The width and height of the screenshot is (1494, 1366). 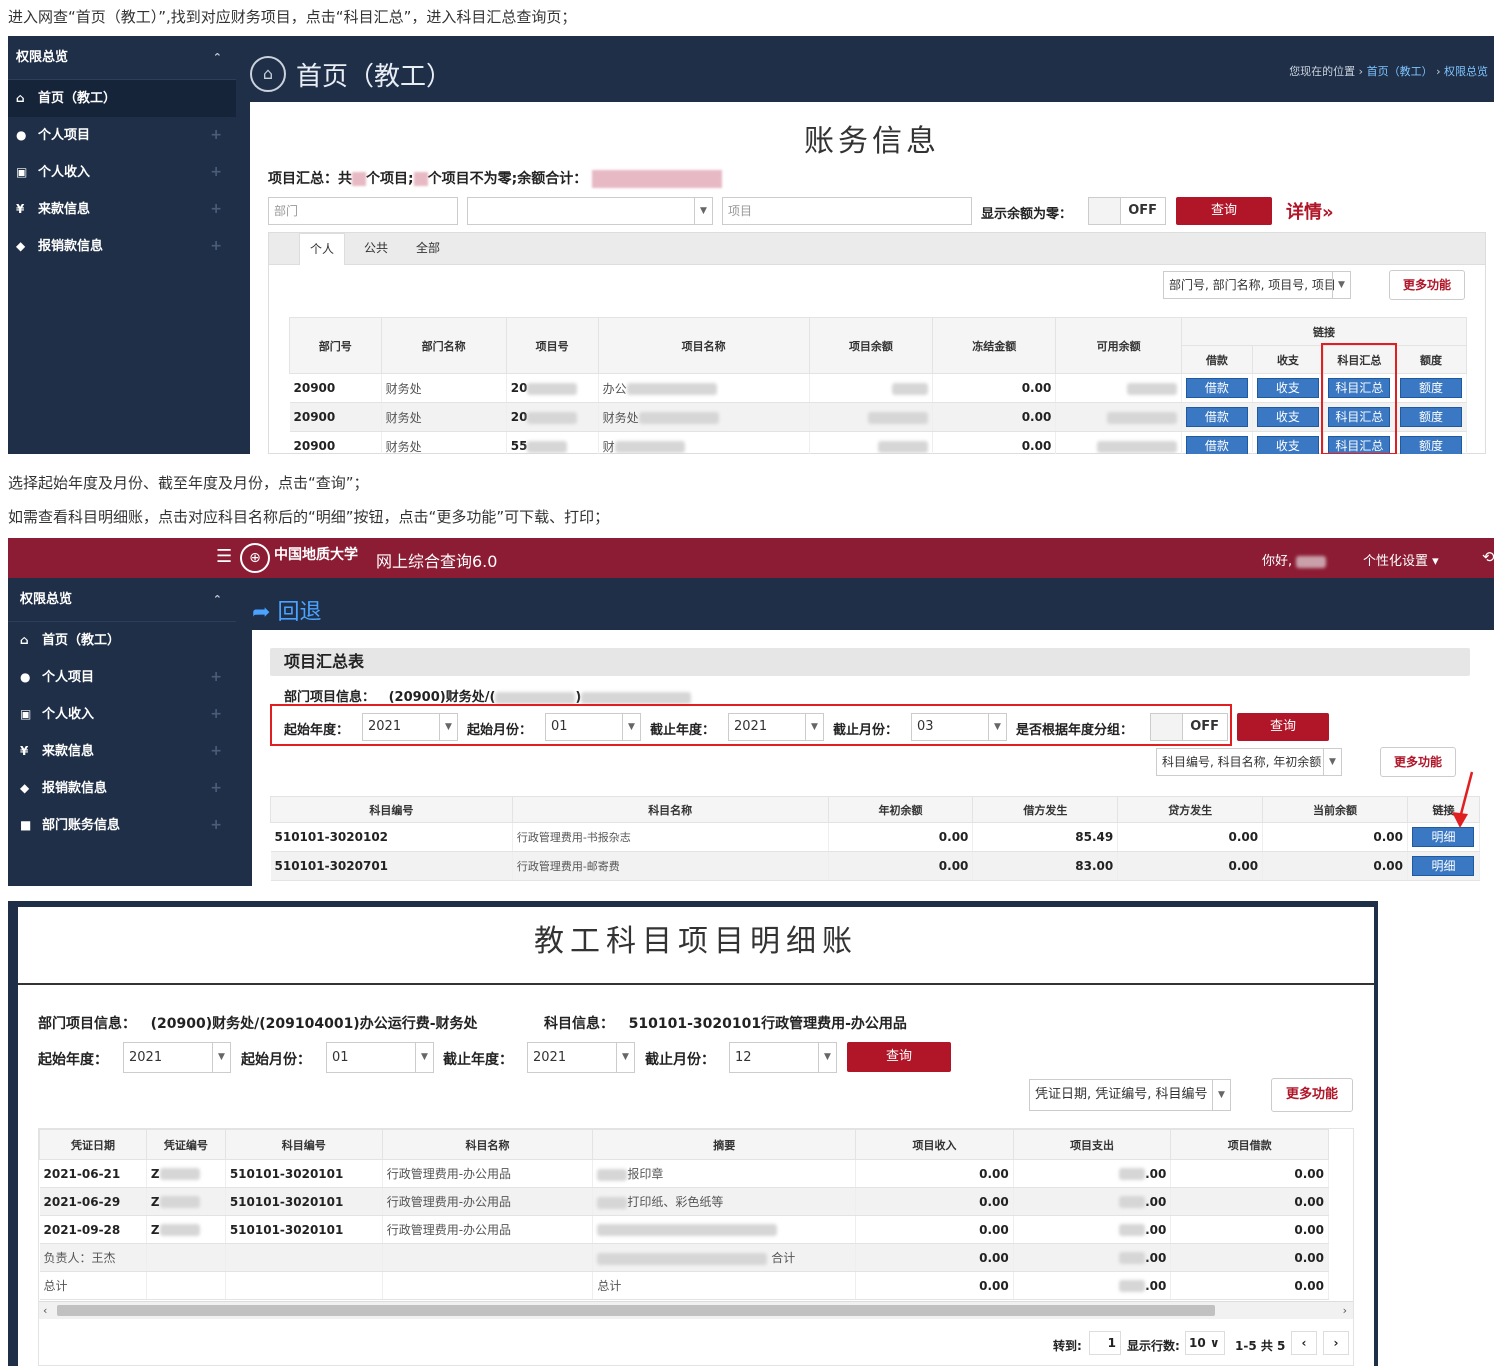 What do you see at coordinates (487, 1144) in the screenshot?
I see `col-header: 科目名称` at bounding box center [487, 1144].